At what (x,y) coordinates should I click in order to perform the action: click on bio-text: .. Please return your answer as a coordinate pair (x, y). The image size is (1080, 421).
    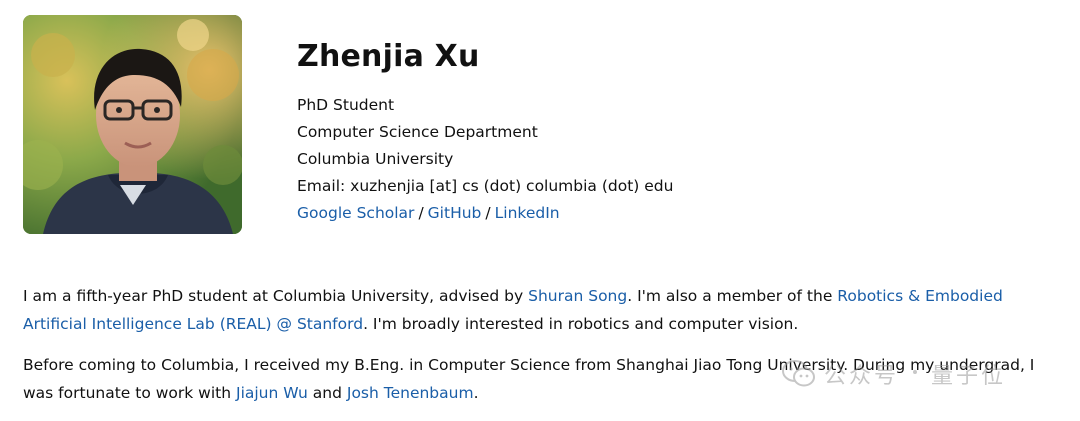
    Looking at the image, I should click on (476, 392).